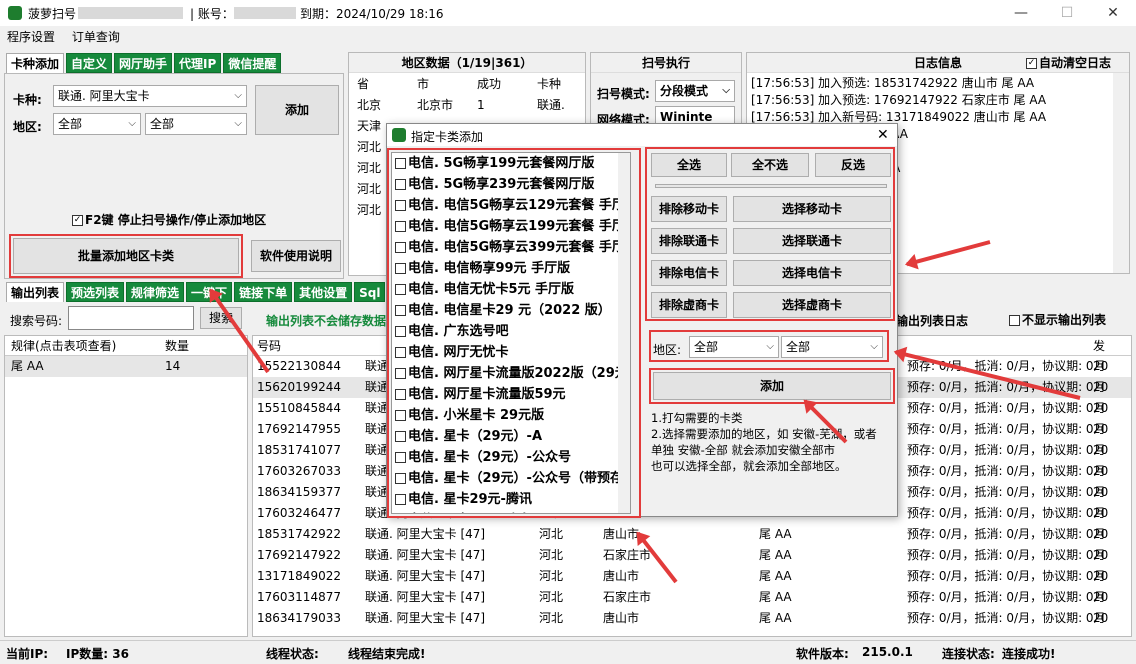  Describe the element at coordinates (196, 124) in the screenshot. I see `city-select: 全部 ⌵` at that location.